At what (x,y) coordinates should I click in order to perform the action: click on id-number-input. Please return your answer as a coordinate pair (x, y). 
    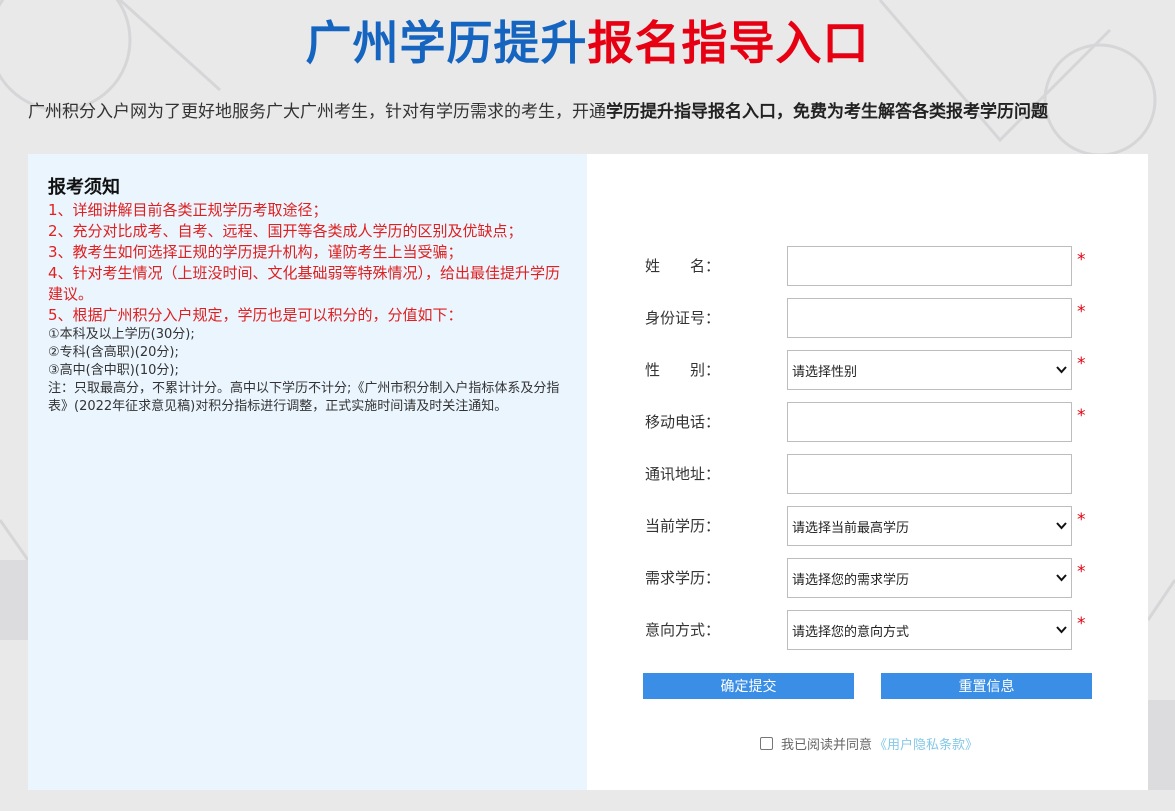
    Looking at the image, I should click on (929, 318).